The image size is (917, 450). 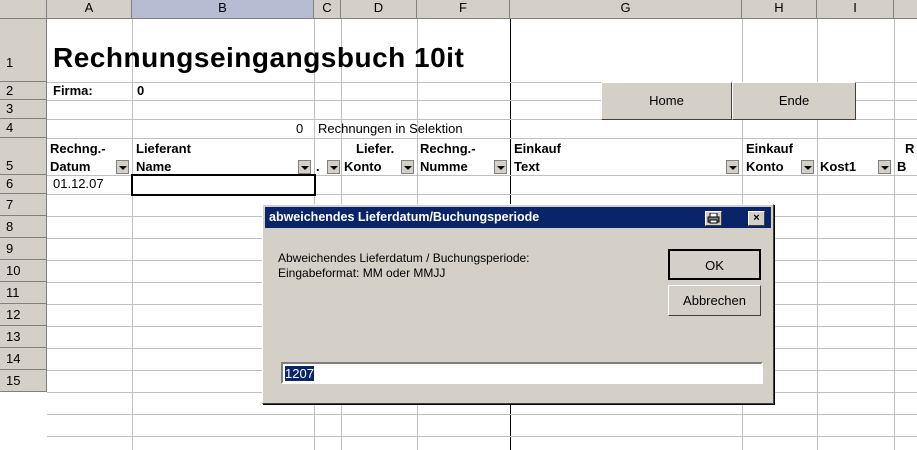 I want to click on header-f-bottom: Numme, so click(x=444, y=166).